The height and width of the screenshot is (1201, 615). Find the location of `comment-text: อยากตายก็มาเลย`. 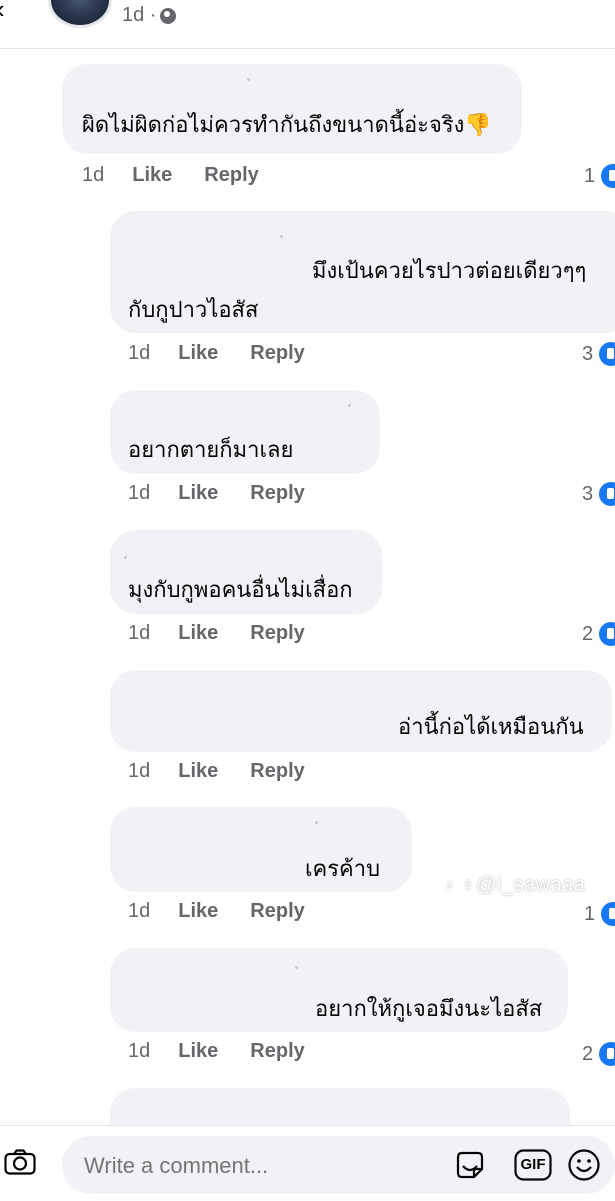

comment-text: อยากตายก็มาเลย is located at coordinates (211, 450).